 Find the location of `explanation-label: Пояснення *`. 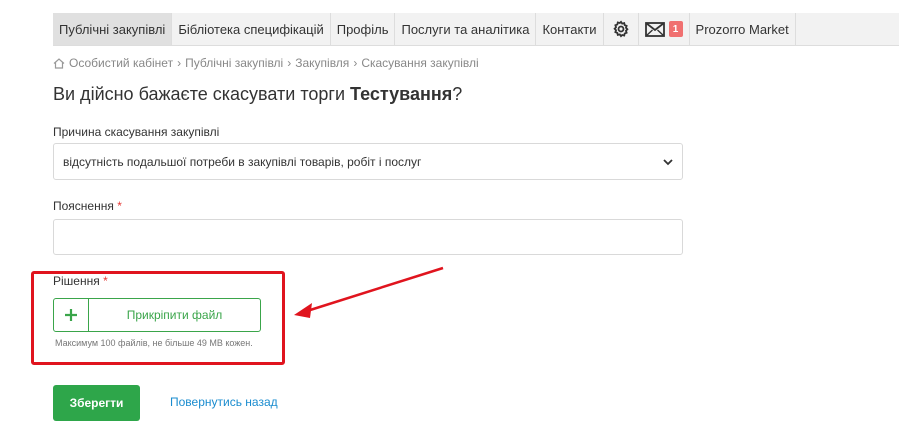

explanation-label: Пояснення * is located at coordinates (87, 206).